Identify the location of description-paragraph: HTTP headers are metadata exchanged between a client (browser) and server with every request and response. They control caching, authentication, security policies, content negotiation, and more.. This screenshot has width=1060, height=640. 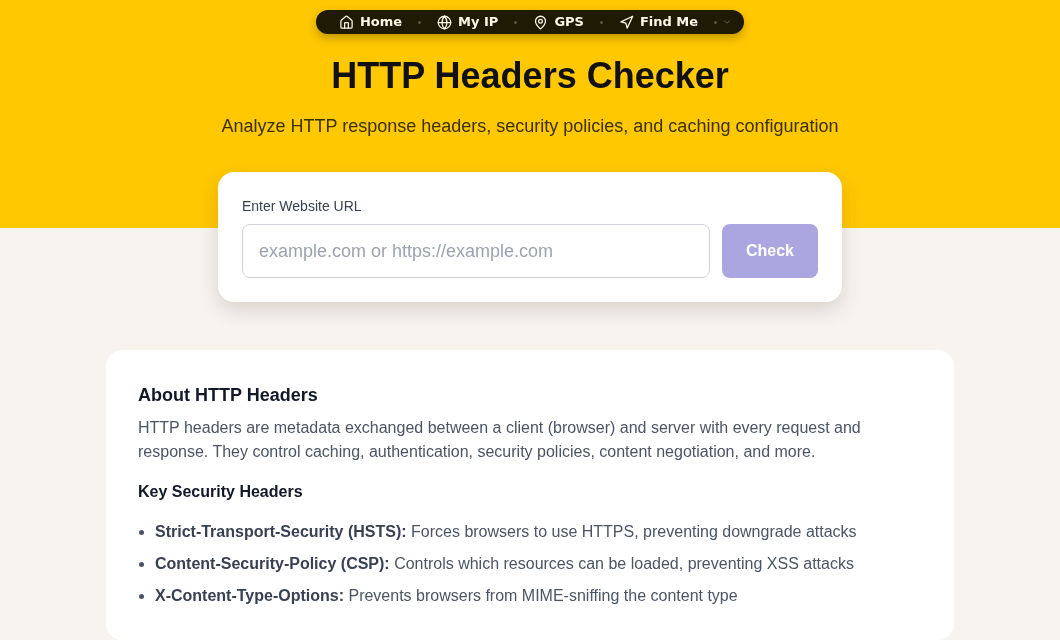
(500, 440).